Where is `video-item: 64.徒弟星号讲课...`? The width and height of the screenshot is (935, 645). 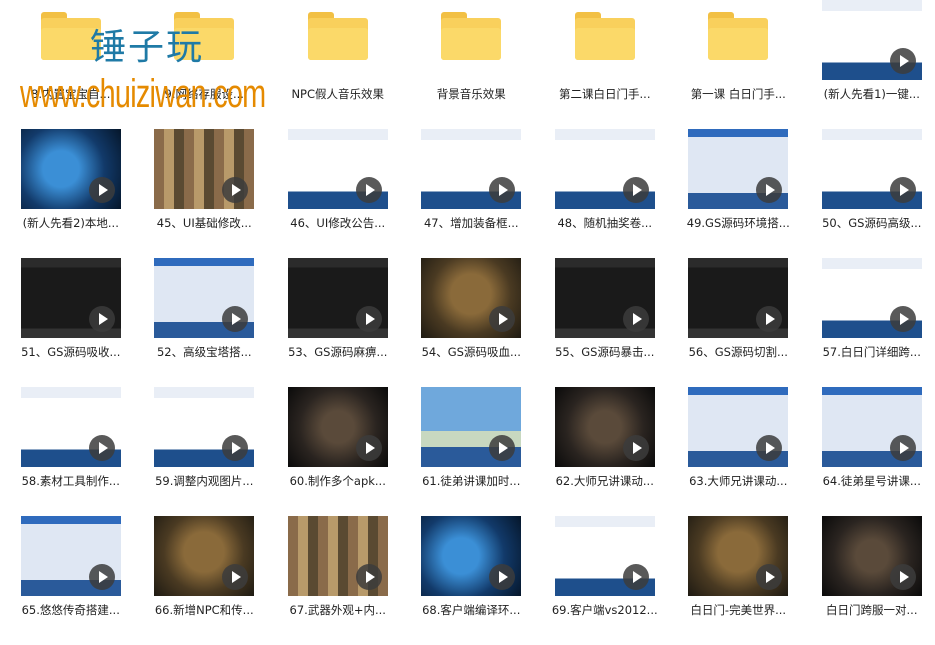 video-item: 64.徒弟星号讲课... is located at coordinates (870, 451).